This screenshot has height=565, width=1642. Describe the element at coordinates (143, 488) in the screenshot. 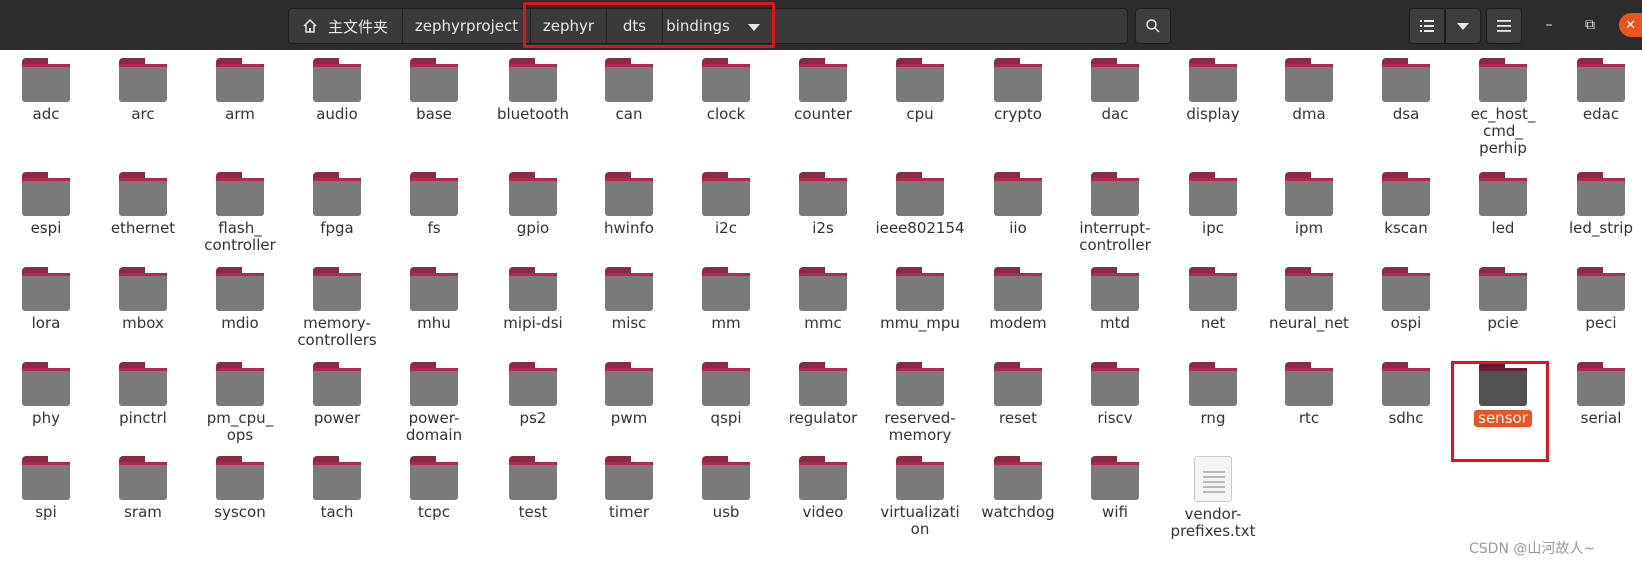

I see `folder-item: sram` at that location.